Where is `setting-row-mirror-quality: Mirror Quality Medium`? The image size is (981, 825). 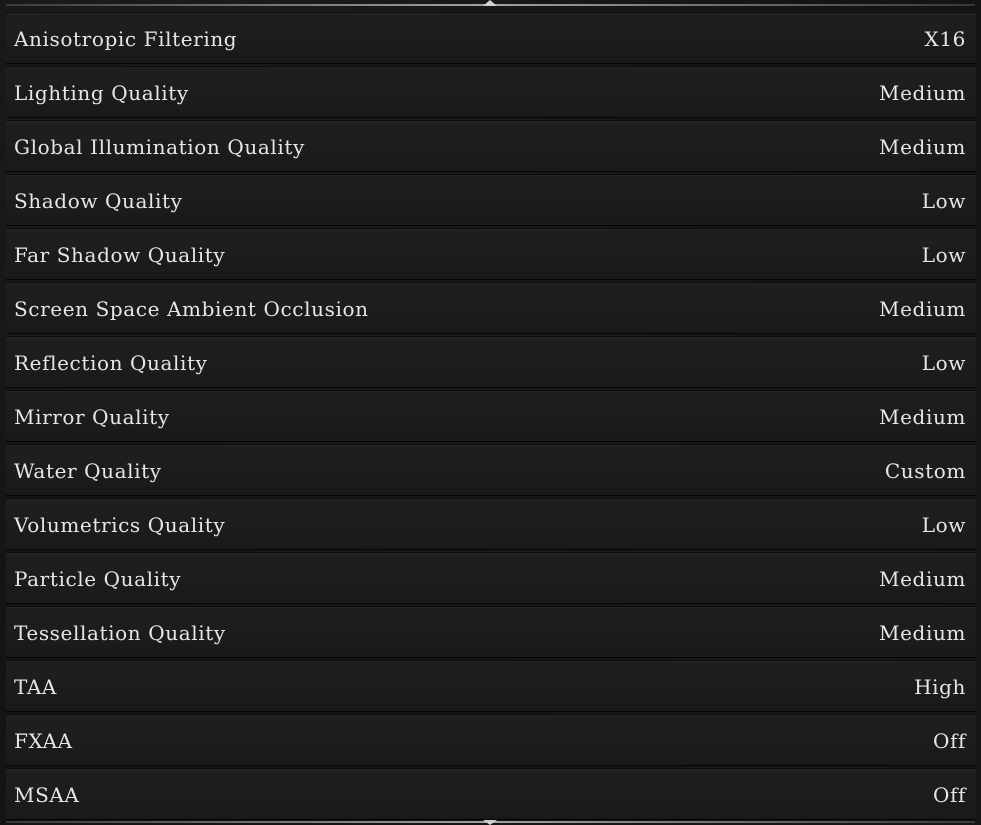 setting-row-mirror-quality: Mirror Quality Medium is located at coordinates (491, 416).